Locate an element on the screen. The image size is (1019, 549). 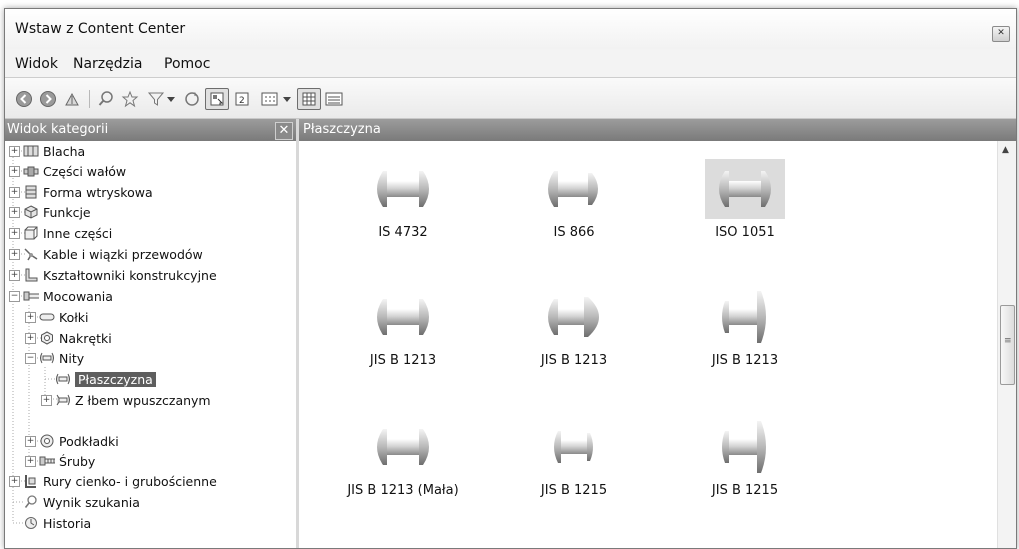
tree-item-nakretki: + Nakrętki is located at coordinates (68, 338).